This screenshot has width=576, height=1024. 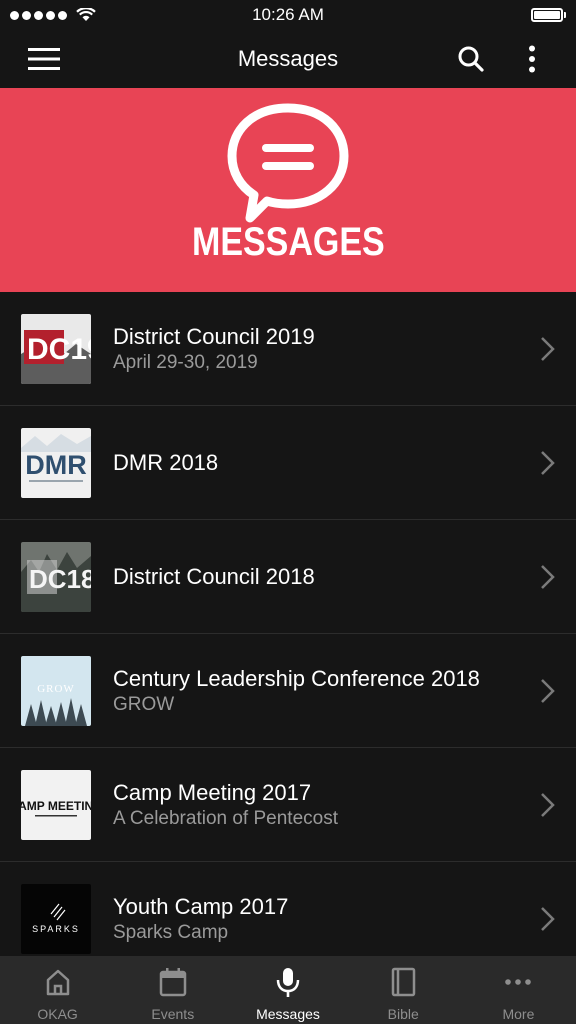 I want to click on series-thumbnail: DMR, so click(x=56, y=463).